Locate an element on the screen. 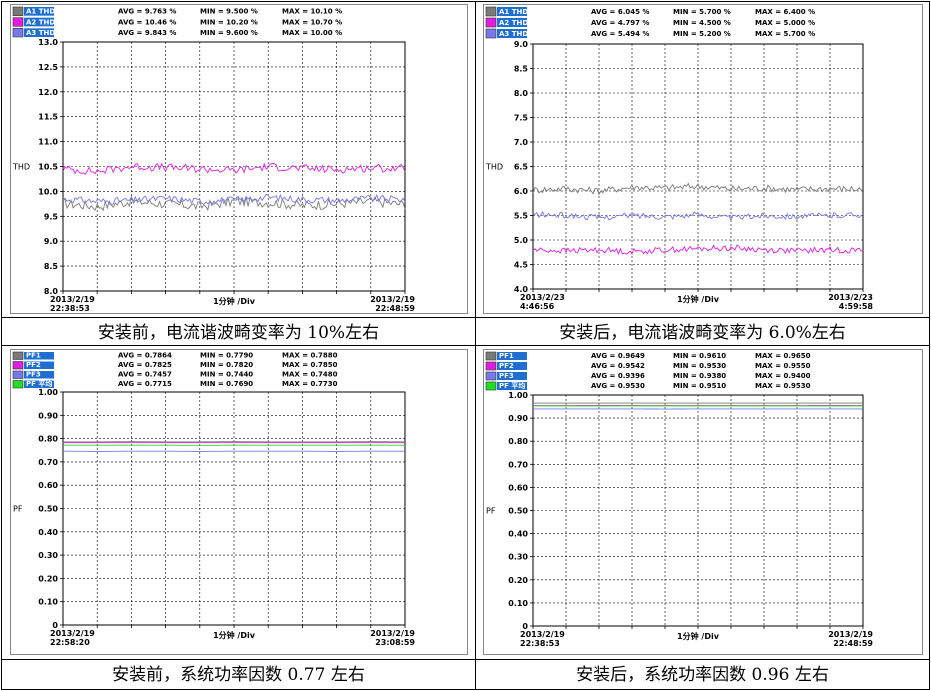  legend-min-4: MIN = 0.9510 is located at coordinates (699, 386).